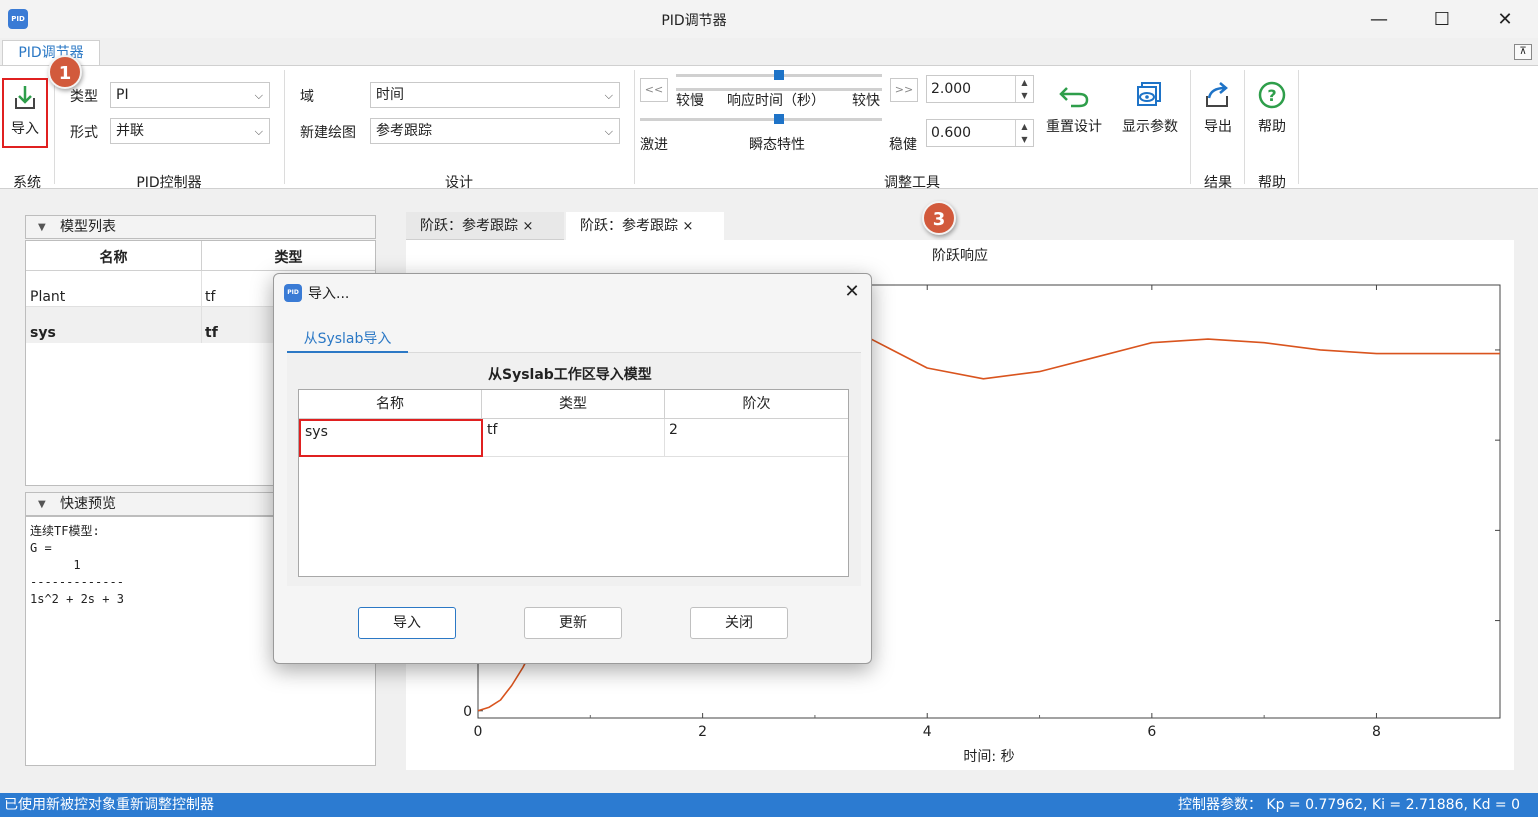  Describe the element at coordinates (478, 732) in the screenshot. I see `x-tick-label: 0` at that location.